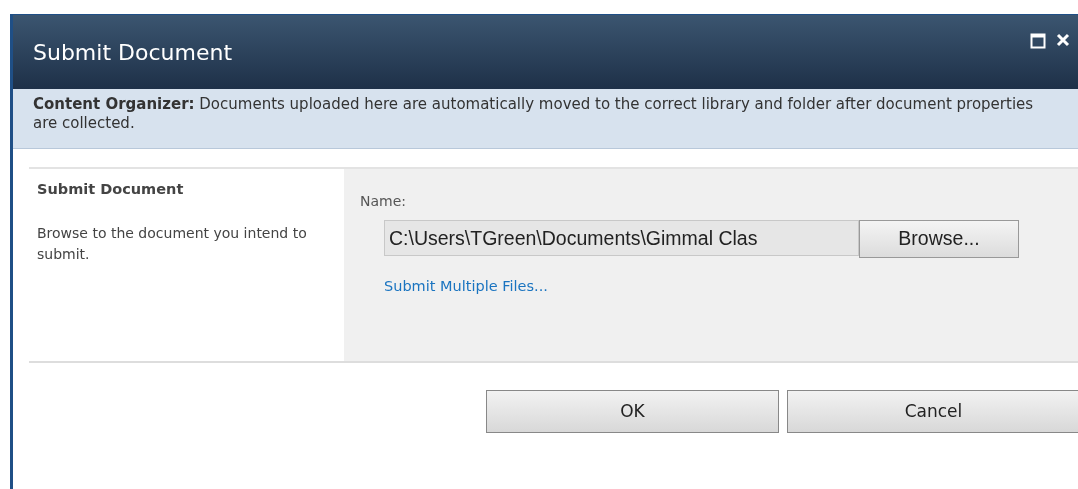 The width and height of the screenshot is (1078, 489). What do you see at coordinates (172, 243) in the screenshot?
I see `section-description: Browse to the document you intend to submit.` at bounding box center [172, 243].